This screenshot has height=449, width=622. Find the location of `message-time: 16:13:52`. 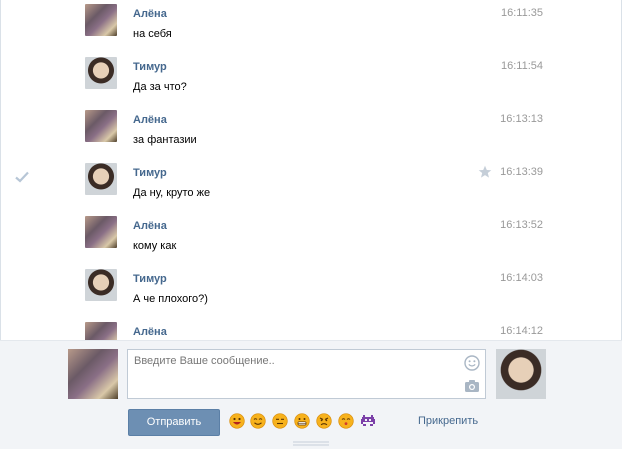

message-time: 16:13:52 is located at coordinates (521, 225).